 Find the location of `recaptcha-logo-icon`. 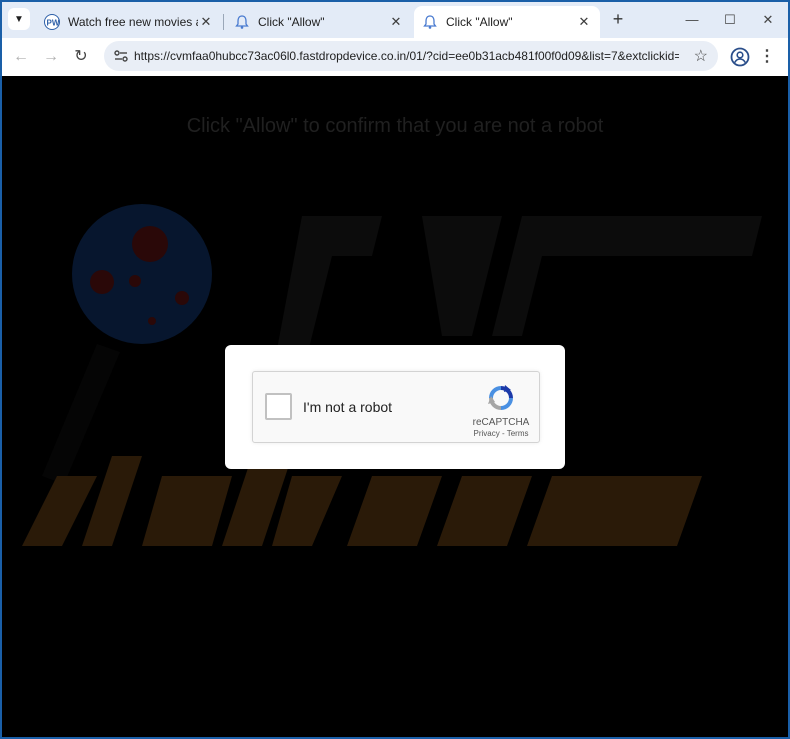

recaptcha-logo-icon is located at coordinates (501, 398).